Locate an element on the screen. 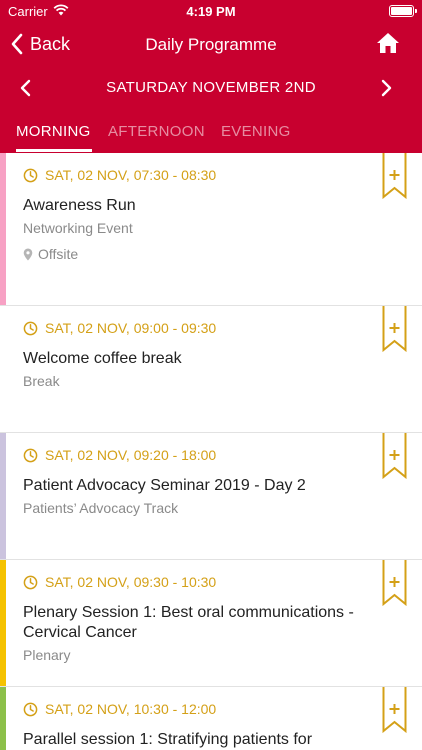  event-title: Awareness Run is located at coordinates (79, 205).